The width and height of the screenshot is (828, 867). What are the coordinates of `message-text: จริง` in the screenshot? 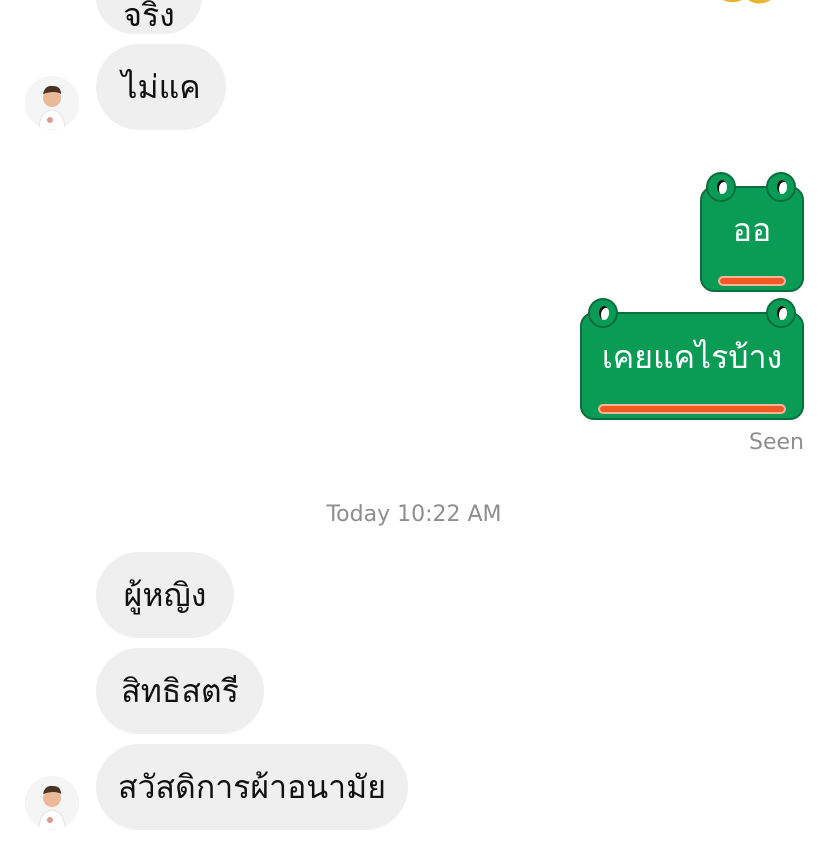 It's located at (149, 17).